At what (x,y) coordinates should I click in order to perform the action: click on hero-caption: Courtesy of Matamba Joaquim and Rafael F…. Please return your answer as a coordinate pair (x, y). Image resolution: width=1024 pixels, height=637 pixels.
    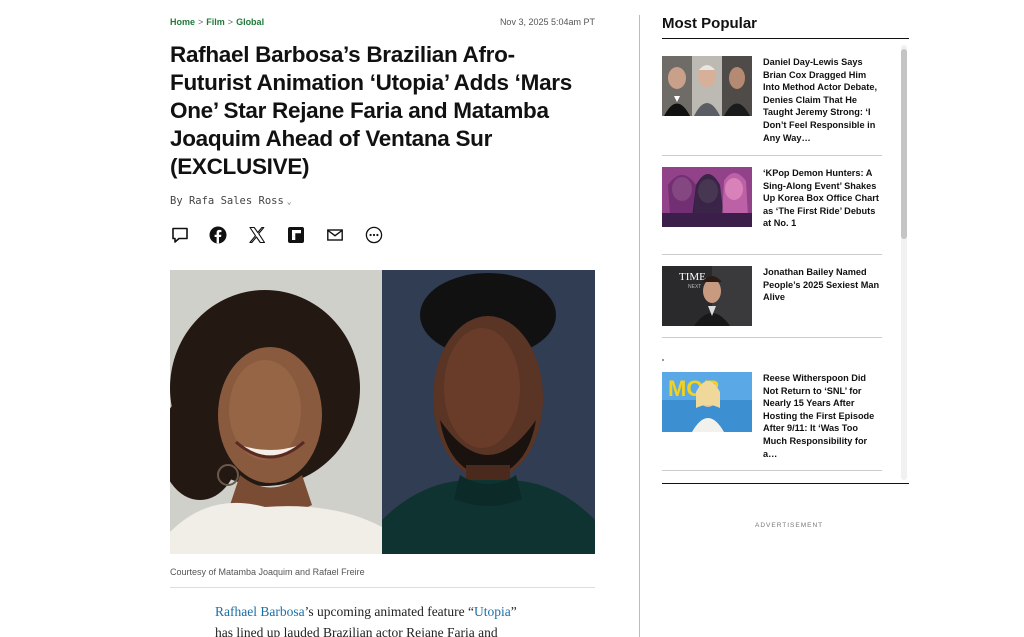
    Looking at the image, I should click on (267, 572).